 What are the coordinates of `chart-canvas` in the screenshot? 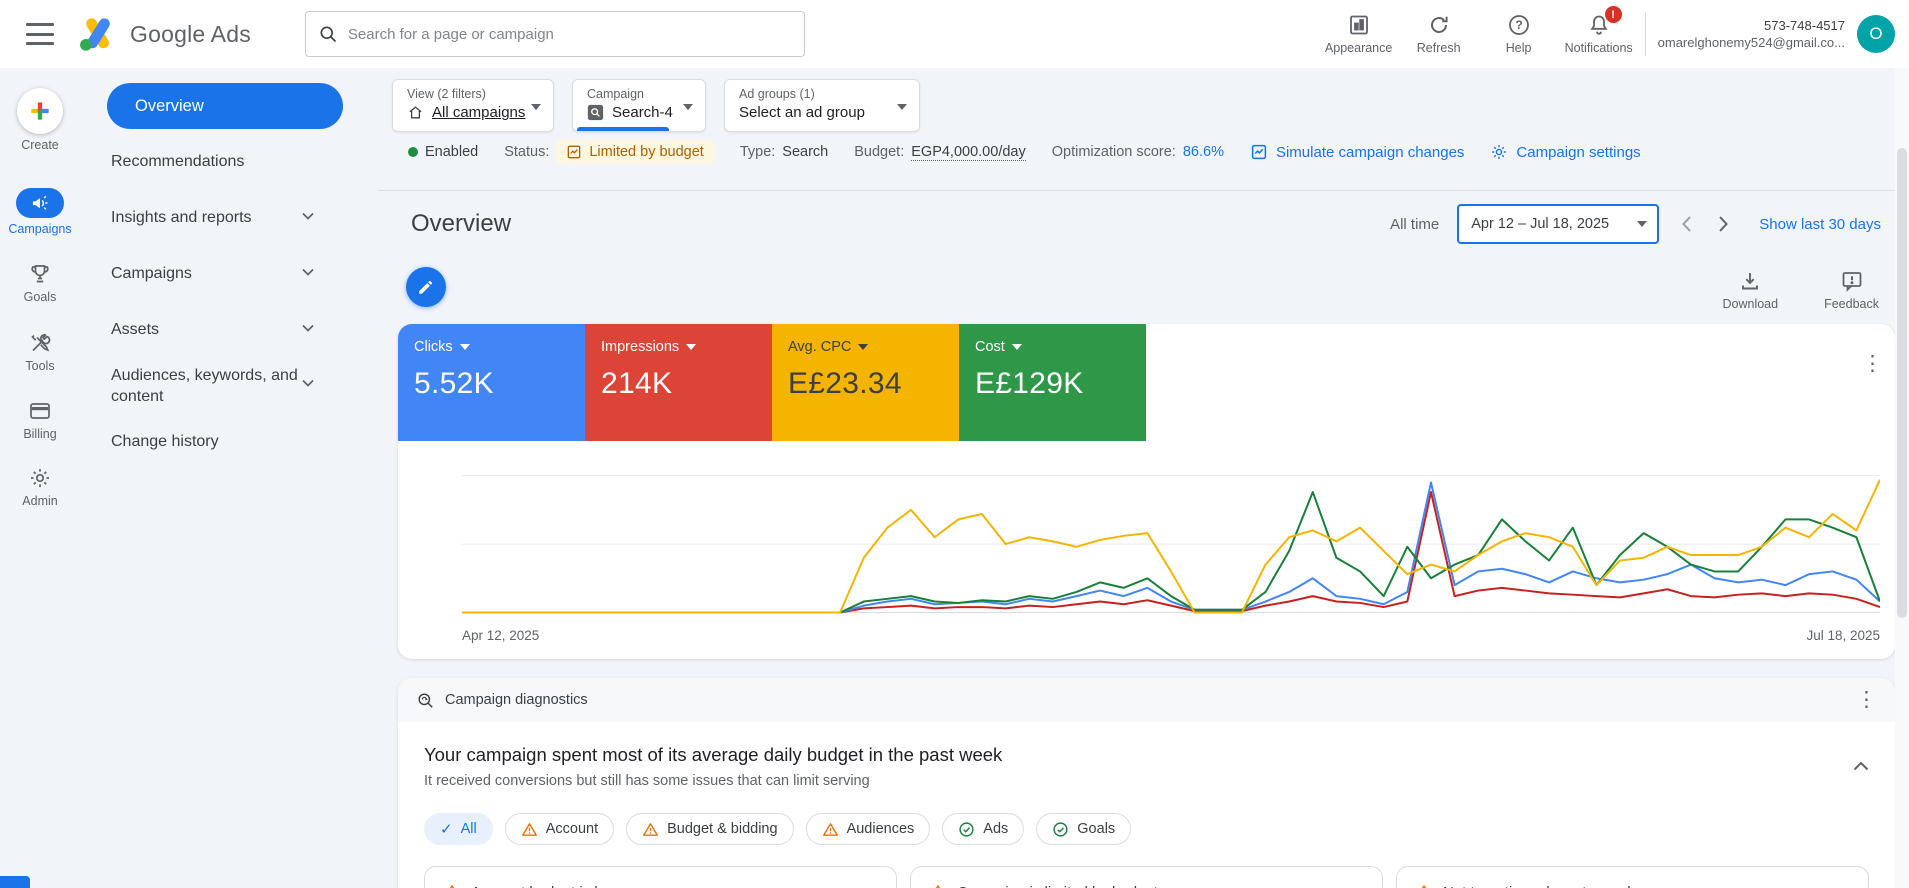 It's located at (1171, 545).